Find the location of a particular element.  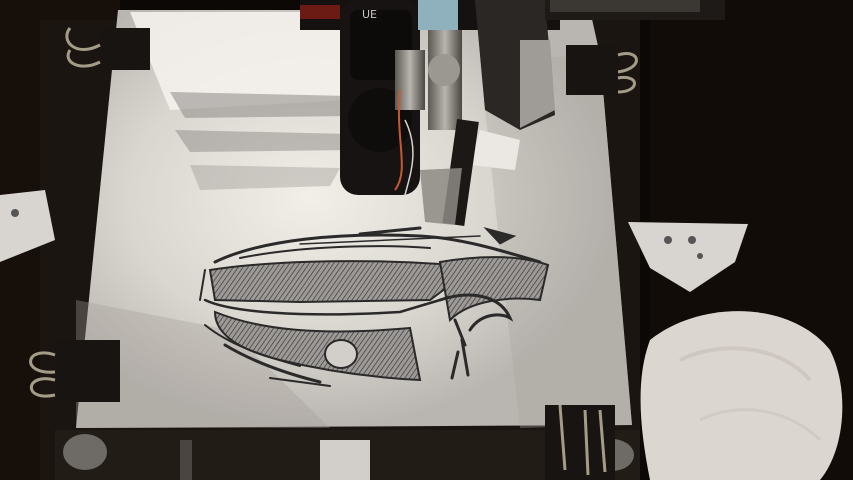

carriage-marking: UE is located at coordinates (369, 14).